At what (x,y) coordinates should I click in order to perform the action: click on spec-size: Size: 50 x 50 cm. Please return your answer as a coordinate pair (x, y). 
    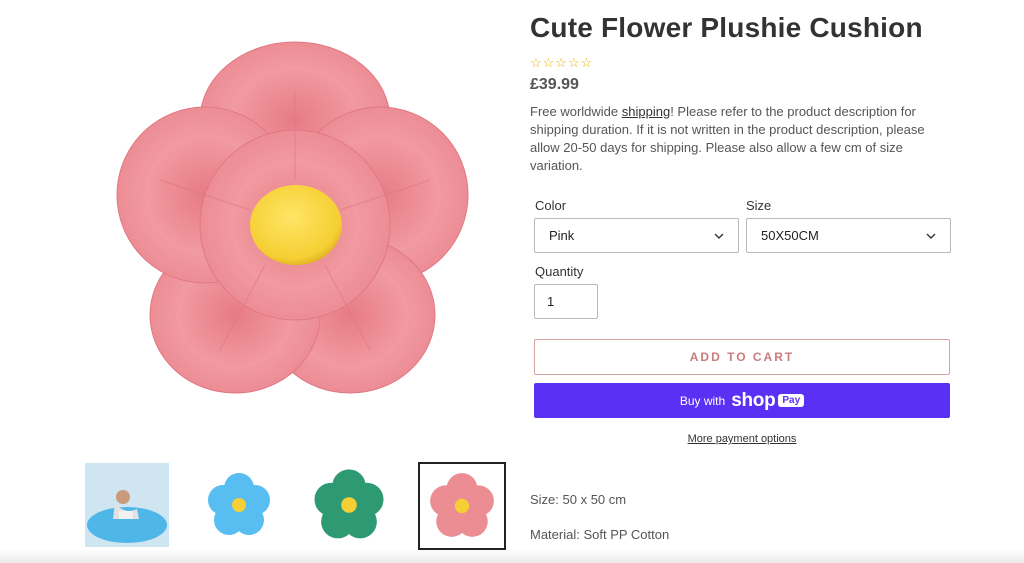
    Looking at the image, I should click on (578, 499).